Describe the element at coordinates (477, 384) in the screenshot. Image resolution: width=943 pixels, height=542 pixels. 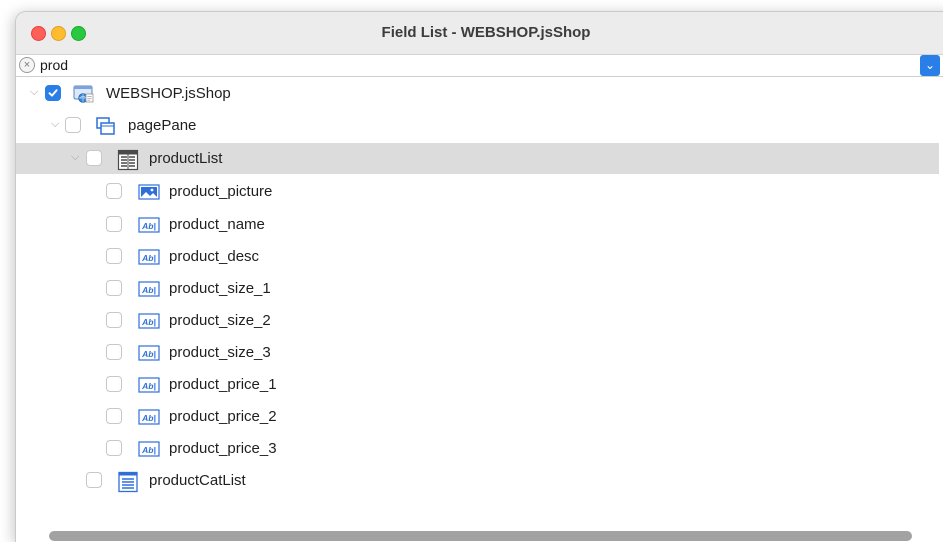
I see `tree-row-field: Ab| product_price_1` at that location.